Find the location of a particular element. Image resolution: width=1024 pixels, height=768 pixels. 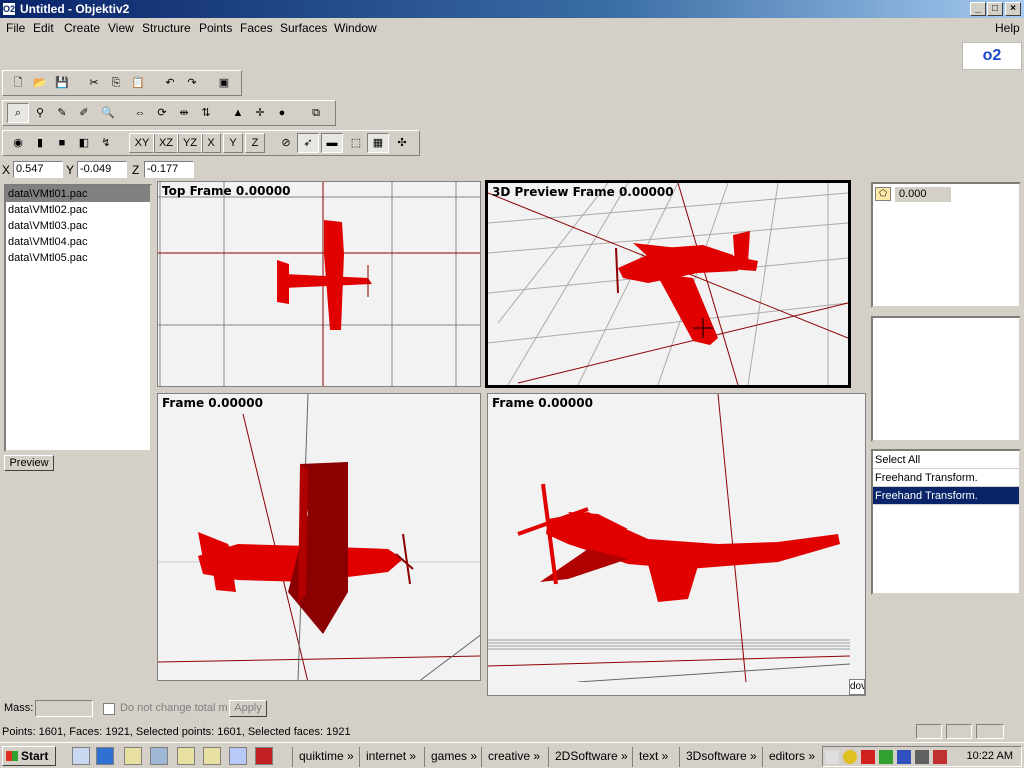

menu-window: Window is located at coordinates (355, 28).